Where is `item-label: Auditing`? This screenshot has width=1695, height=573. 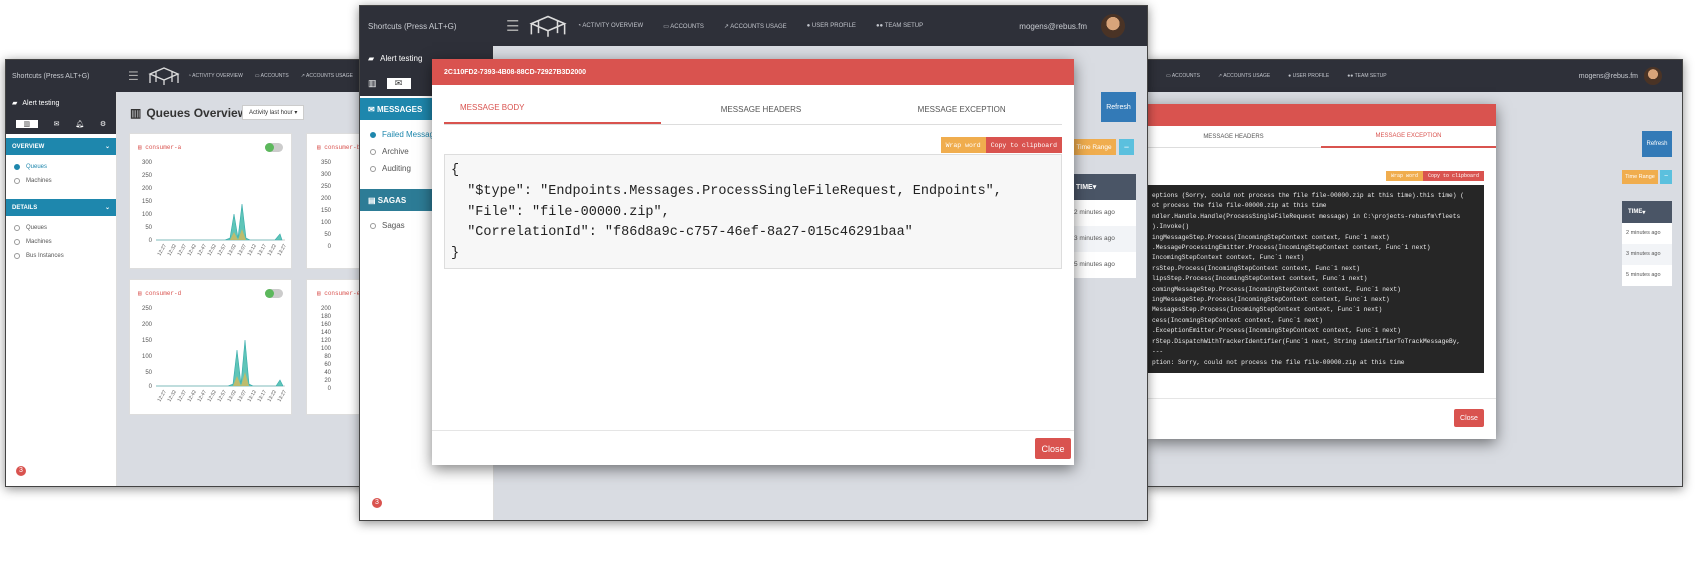
item-label: Auditing is located at coordinates (396, 168).